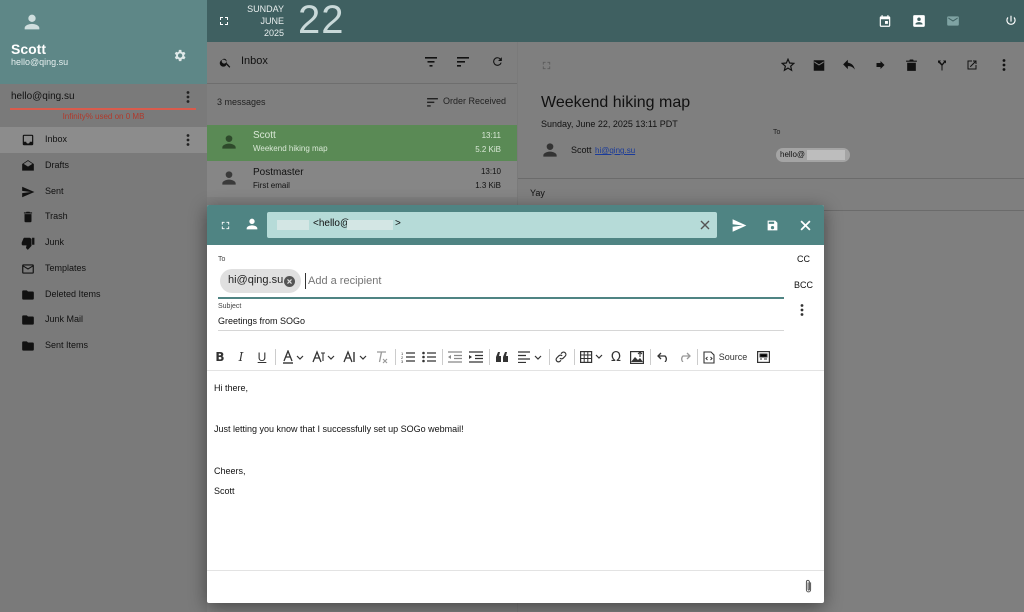 The height and width of the screenshot is (612, 1024). I want to click on cc-button: CC, so click(803, 259).